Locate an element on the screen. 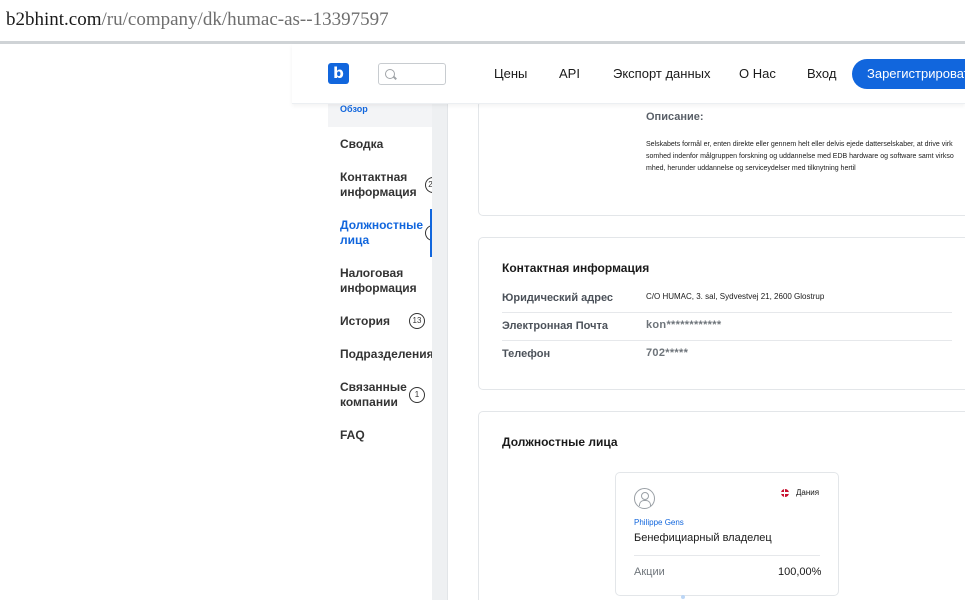  sidebar-item-summary: Сводка is located at coordinates (383, 144).